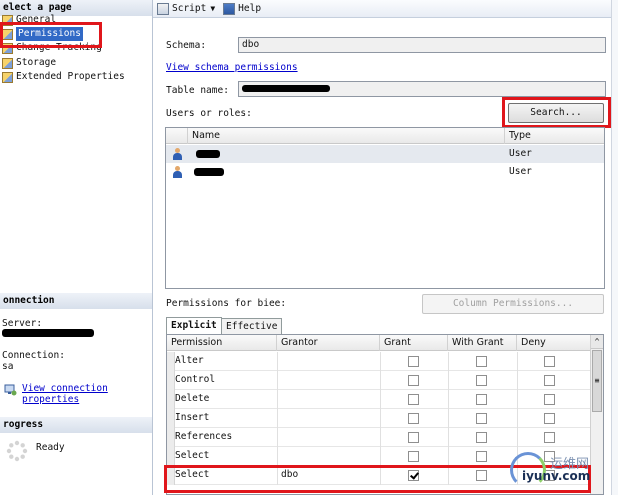 The height and width of the screenshot is (495, 618). I want to click on view-connection-properties-link: View connection properties, so click(65, 394).